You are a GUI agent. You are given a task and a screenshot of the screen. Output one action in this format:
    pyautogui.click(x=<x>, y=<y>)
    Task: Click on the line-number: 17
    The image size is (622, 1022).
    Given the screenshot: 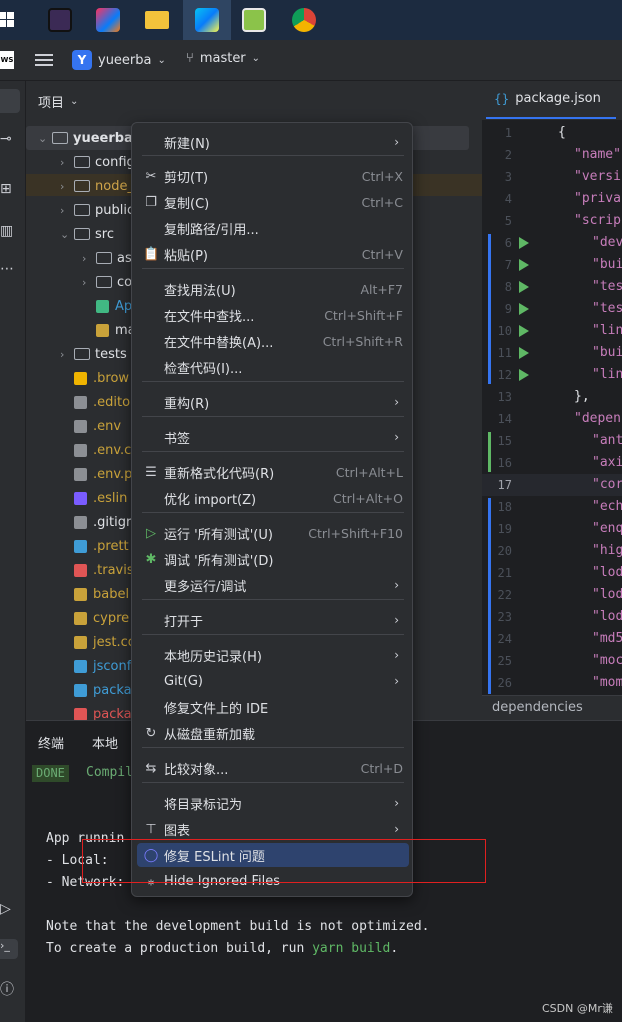 What is the action you would take?
    pyautogui.click(x=504, y=485)
    